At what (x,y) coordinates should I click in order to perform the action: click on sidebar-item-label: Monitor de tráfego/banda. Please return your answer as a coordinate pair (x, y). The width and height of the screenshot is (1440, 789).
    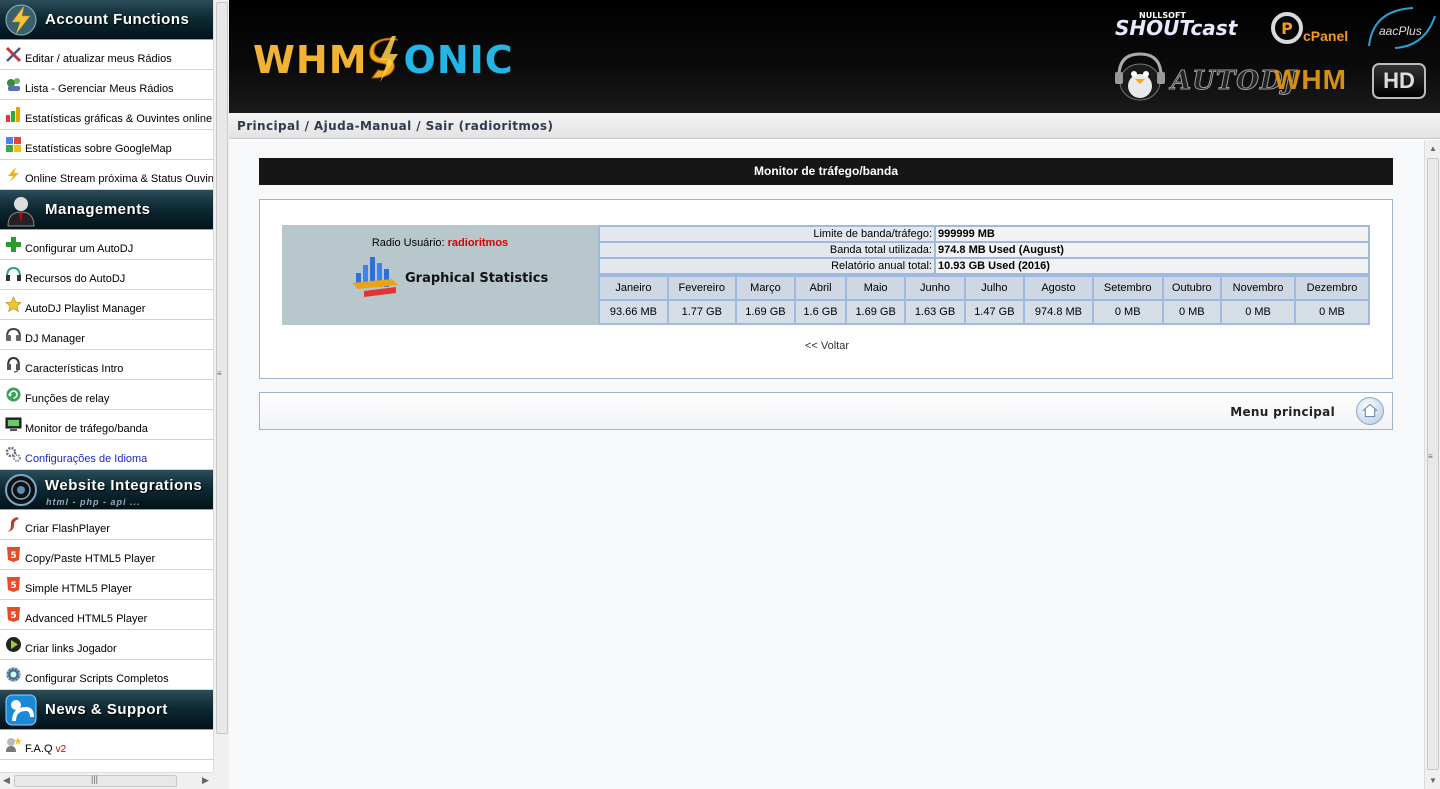
    Looking at the image, I should click on (86, 429).